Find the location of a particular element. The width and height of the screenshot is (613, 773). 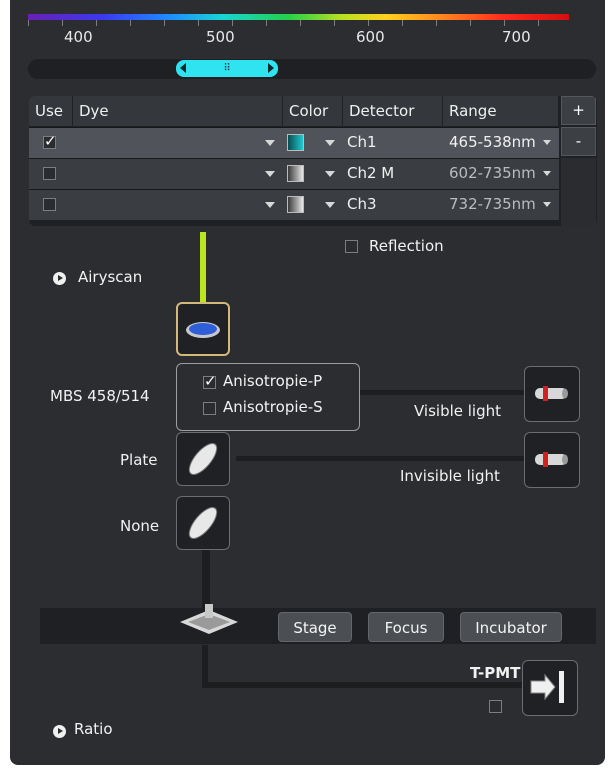

mbs-label: MBS 458/514 is located at coordinates (100, 396).